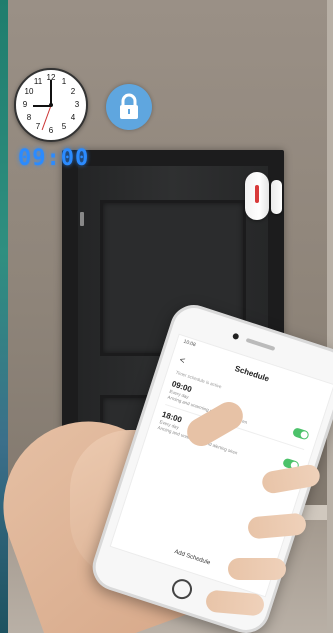 Image resolution: width=333 pixels, height=633 pixels. I want to click on door-hinge, so click(82, 219).